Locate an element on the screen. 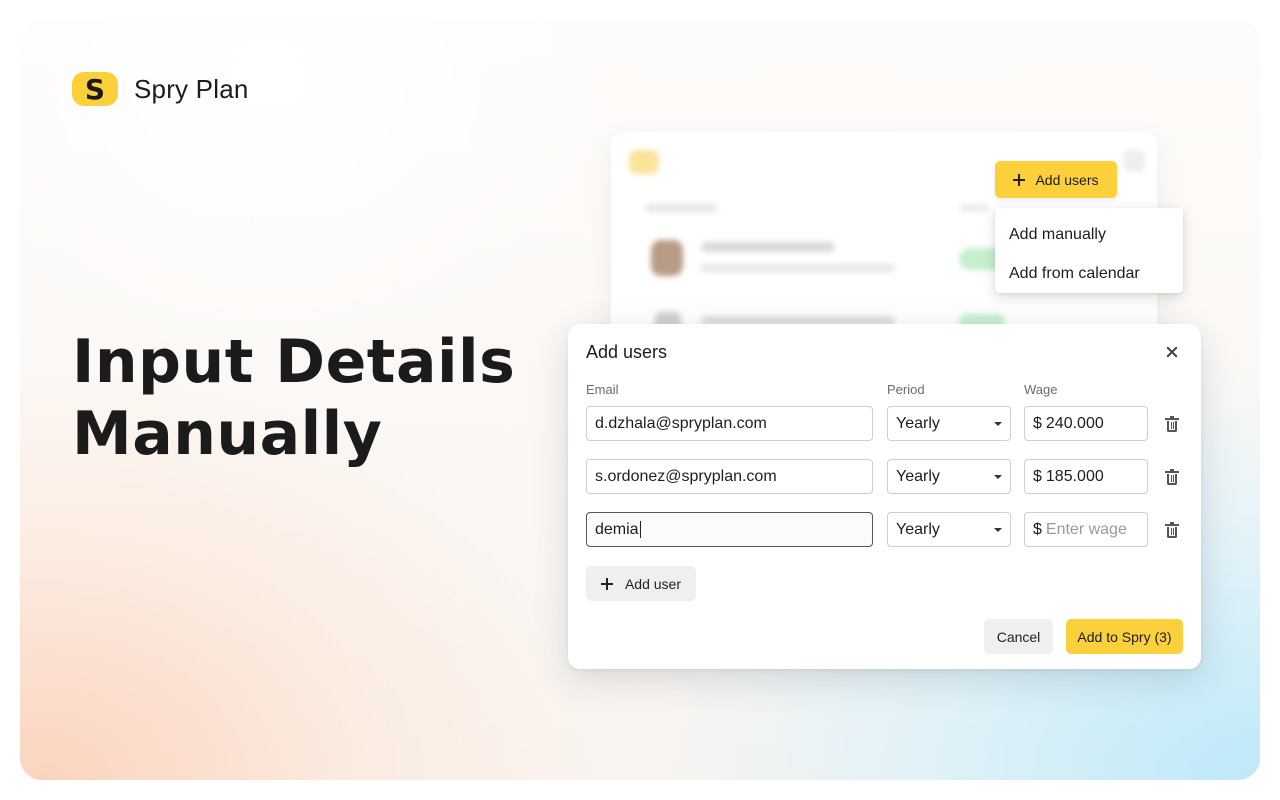 Image resolution: width=1280 pixels, height=800 pixels. brand: S Spry Plan is located at coordinates (160, 89).